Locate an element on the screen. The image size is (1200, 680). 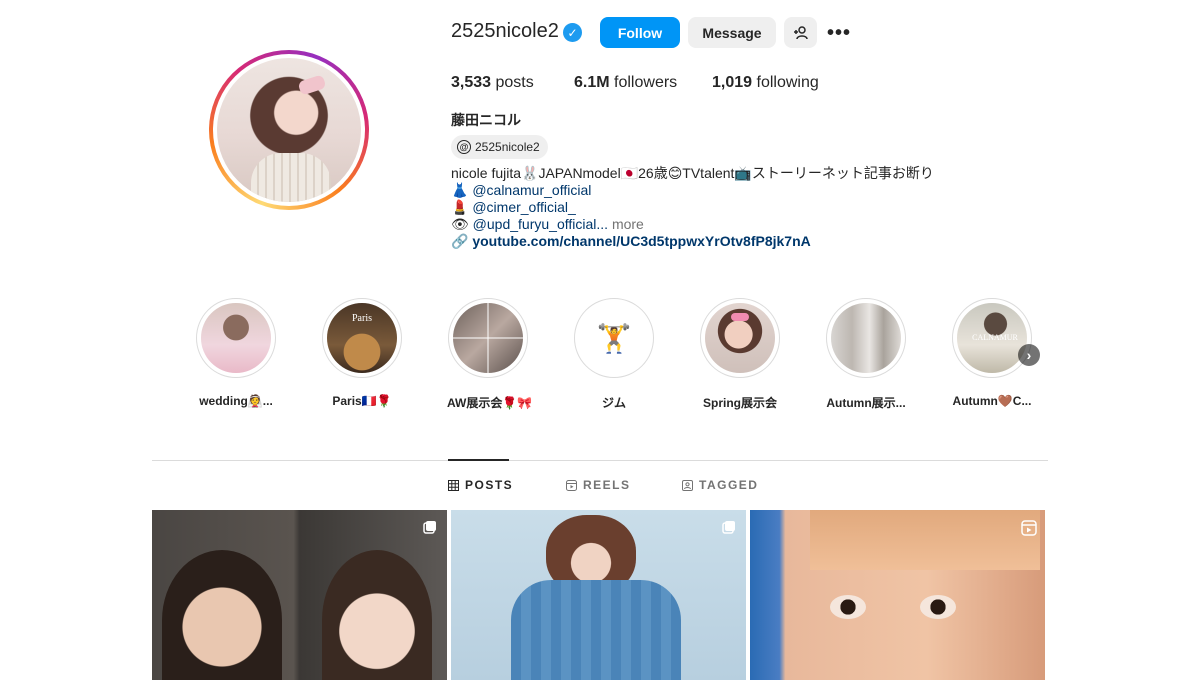
follow-button: Follow is located at coordinates (640, 32).